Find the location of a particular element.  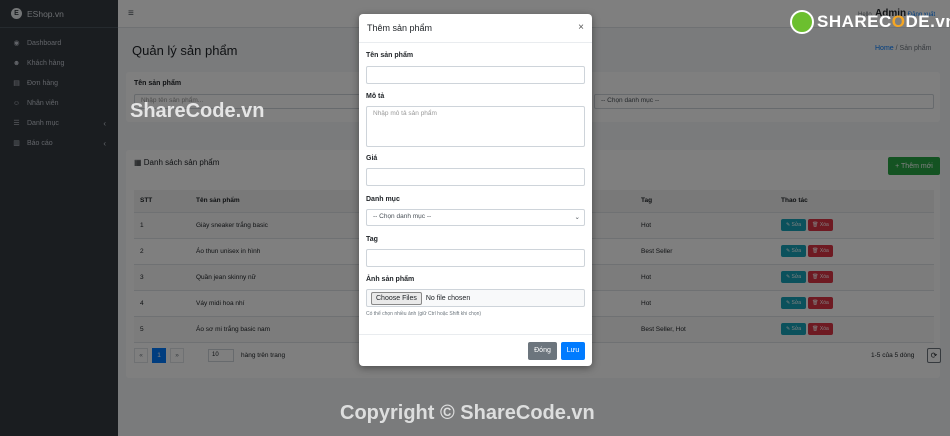

file-status: No file chosen is located at coordinates (448, 298).